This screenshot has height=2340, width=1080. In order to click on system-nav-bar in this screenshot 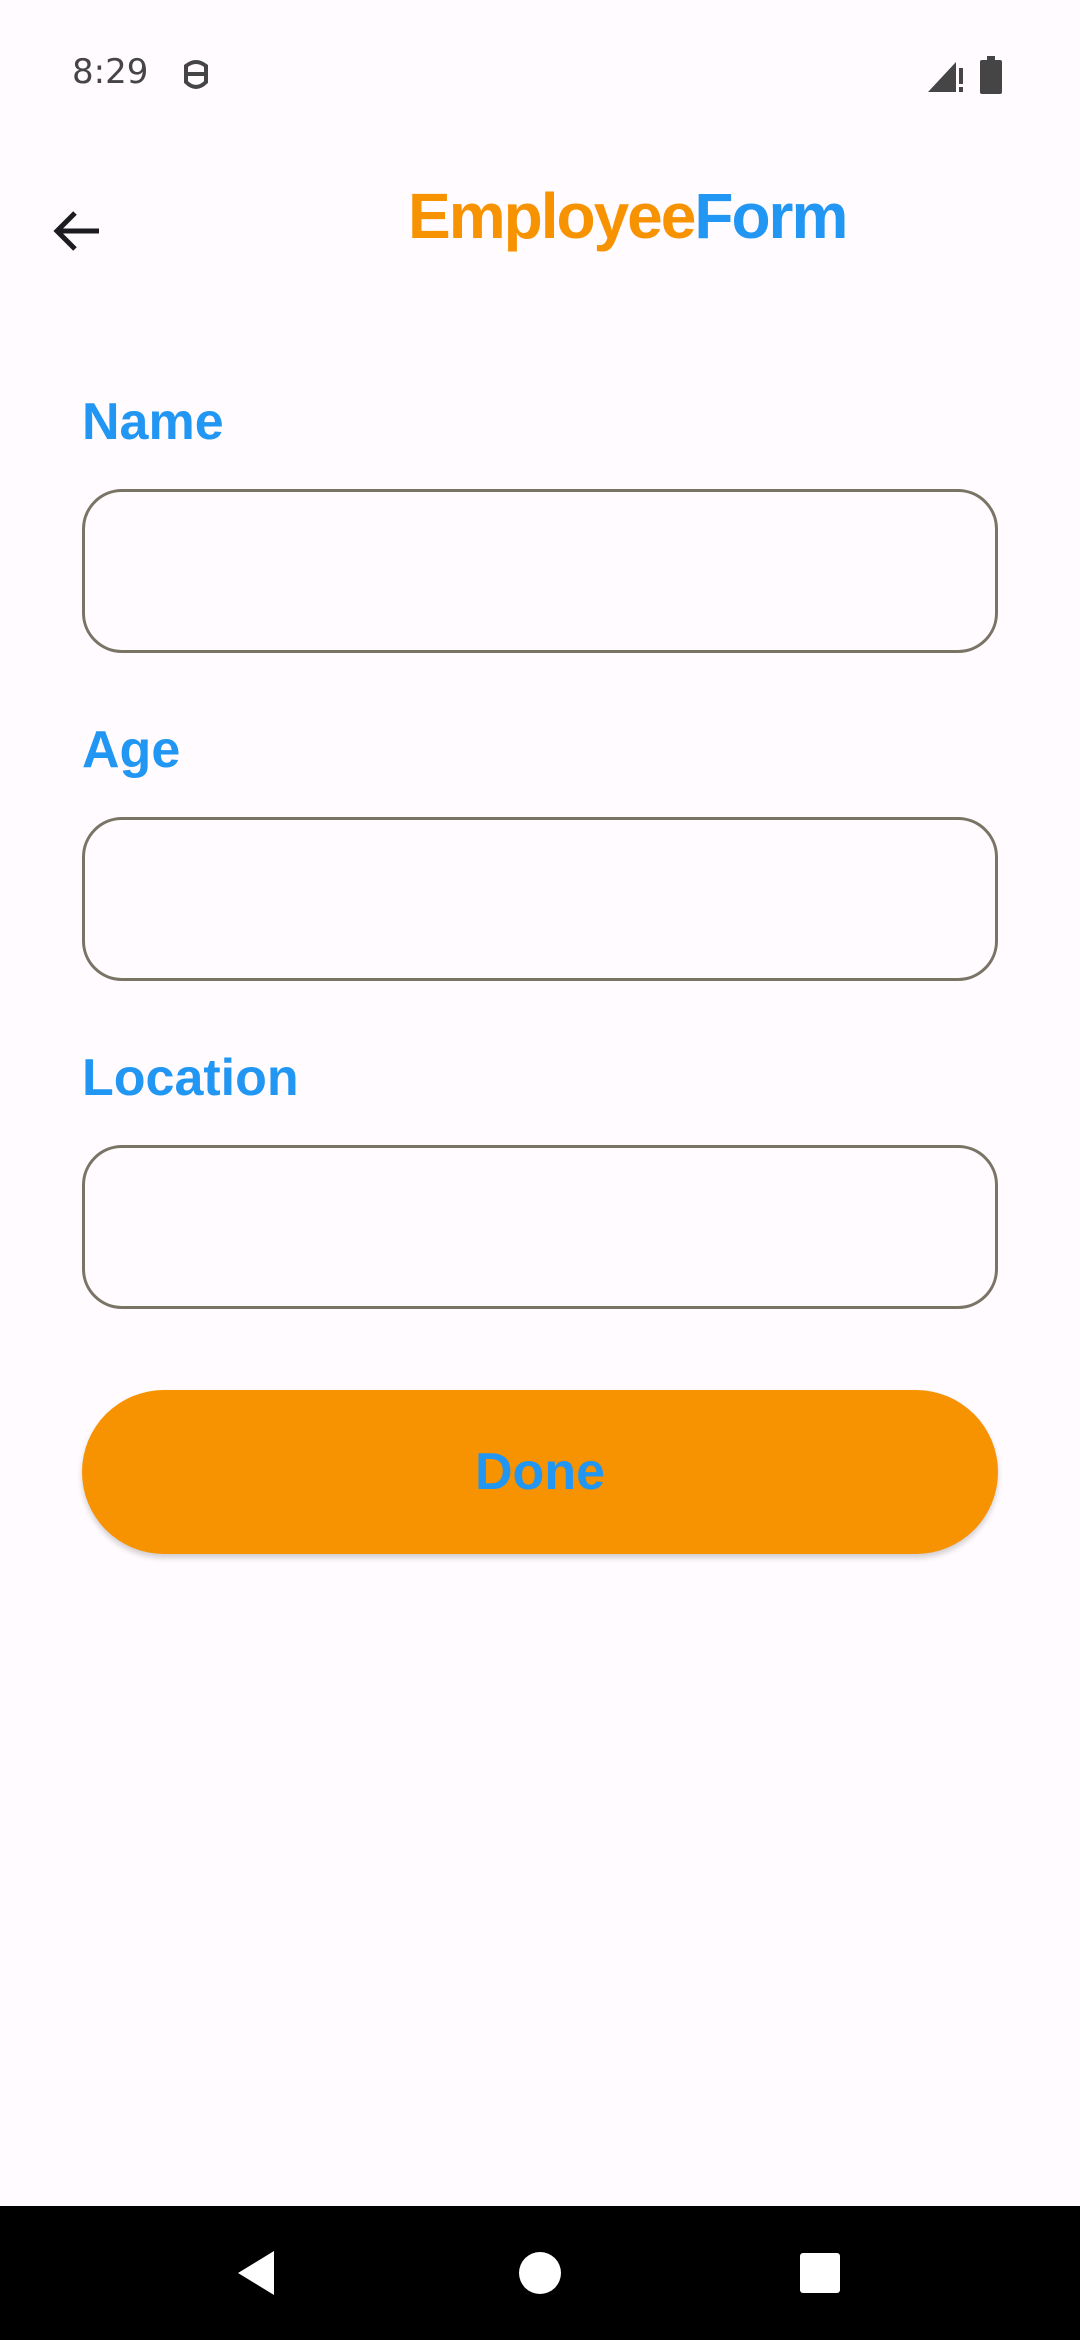, I will do `click(540, 2273)`.